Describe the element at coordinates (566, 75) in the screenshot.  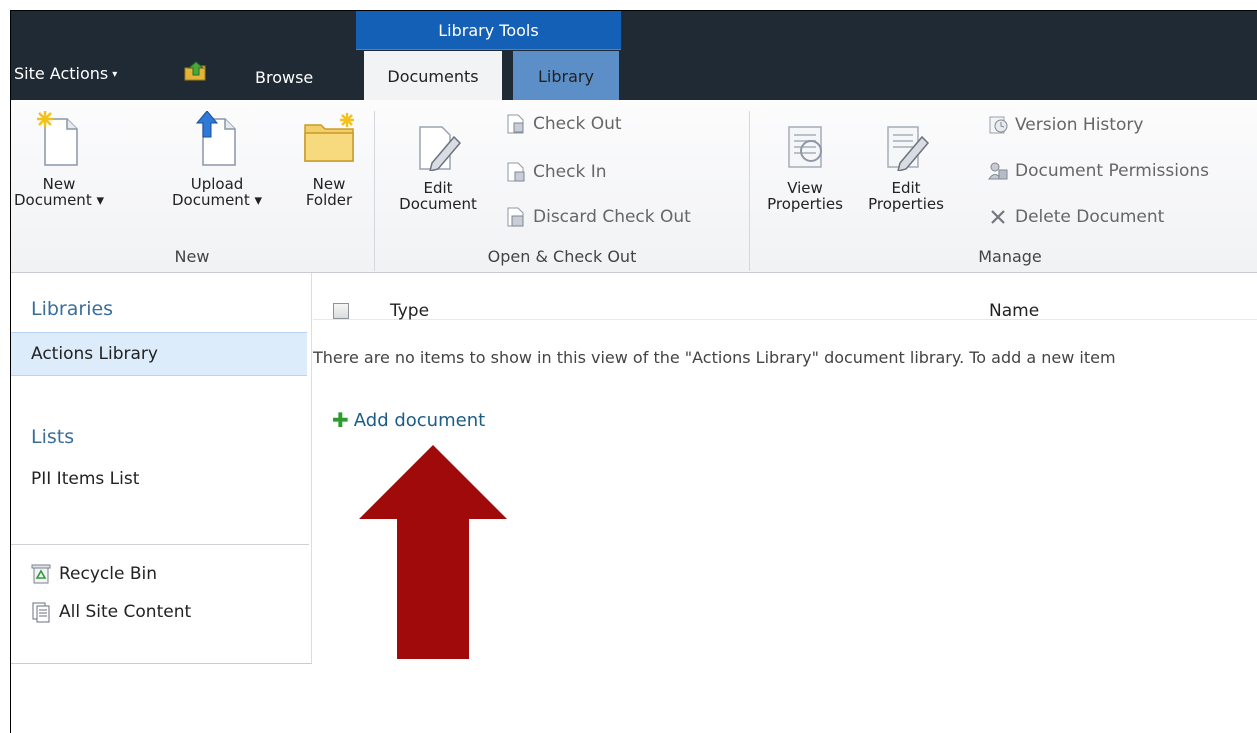
I see `tab-library: Library` at that location.